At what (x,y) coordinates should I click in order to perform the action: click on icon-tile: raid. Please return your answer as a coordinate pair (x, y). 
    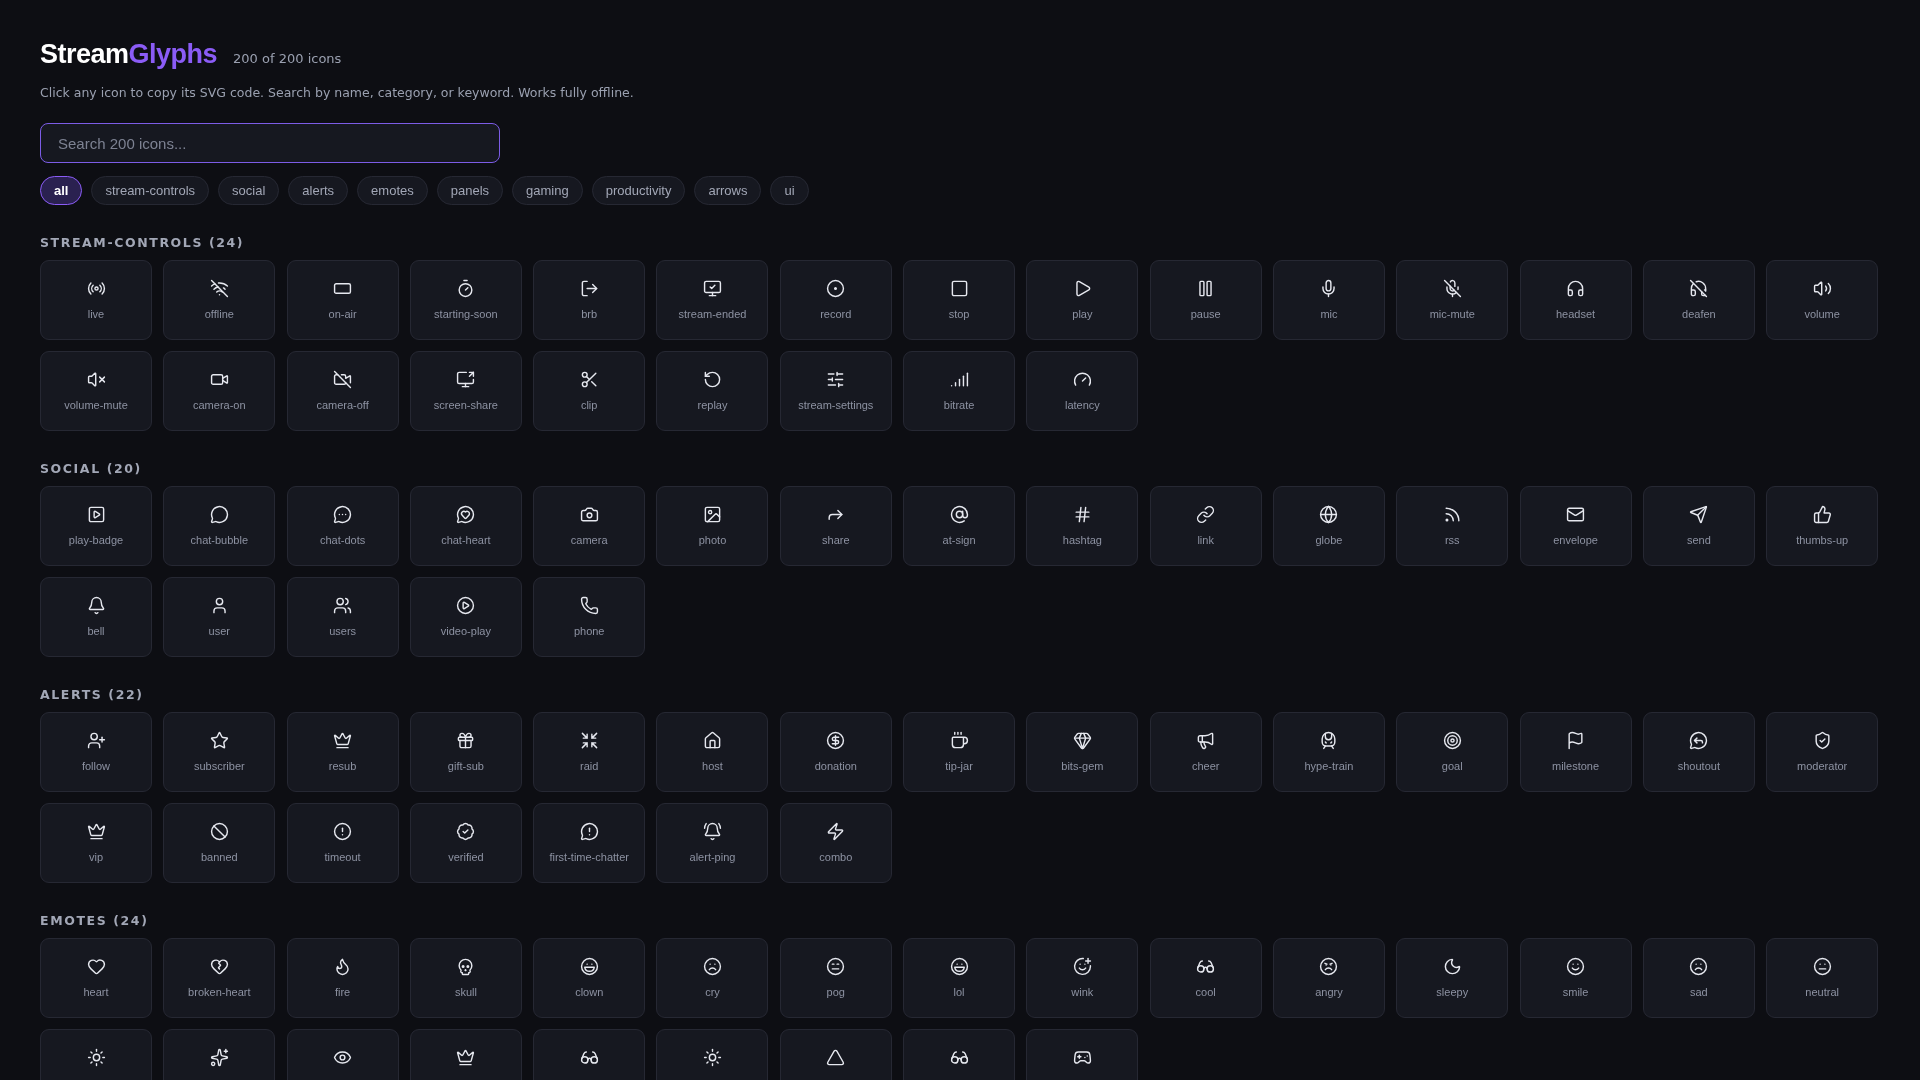
    Looking at the image, I should click on (589, 752).